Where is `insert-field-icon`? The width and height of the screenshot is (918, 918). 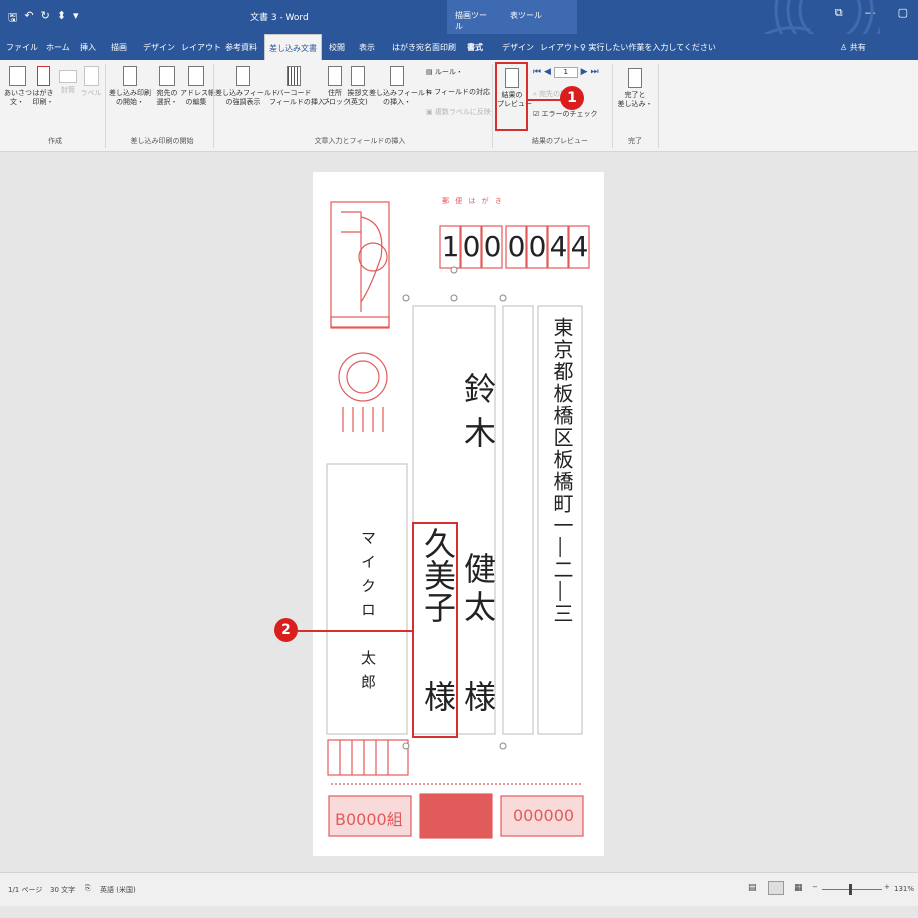 insert-field-icon is located at coordinates (397, 76).